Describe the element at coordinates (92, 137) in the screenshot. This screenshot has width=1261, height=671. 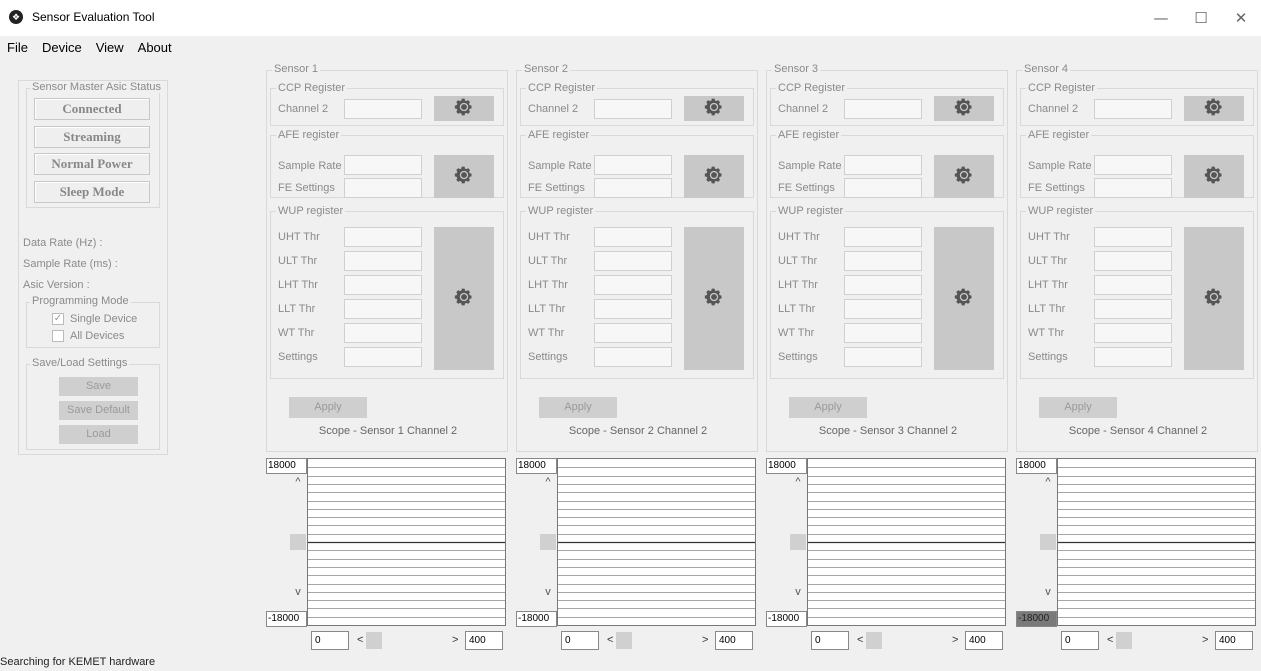
I see `streaming-button: Streaming` at that location.